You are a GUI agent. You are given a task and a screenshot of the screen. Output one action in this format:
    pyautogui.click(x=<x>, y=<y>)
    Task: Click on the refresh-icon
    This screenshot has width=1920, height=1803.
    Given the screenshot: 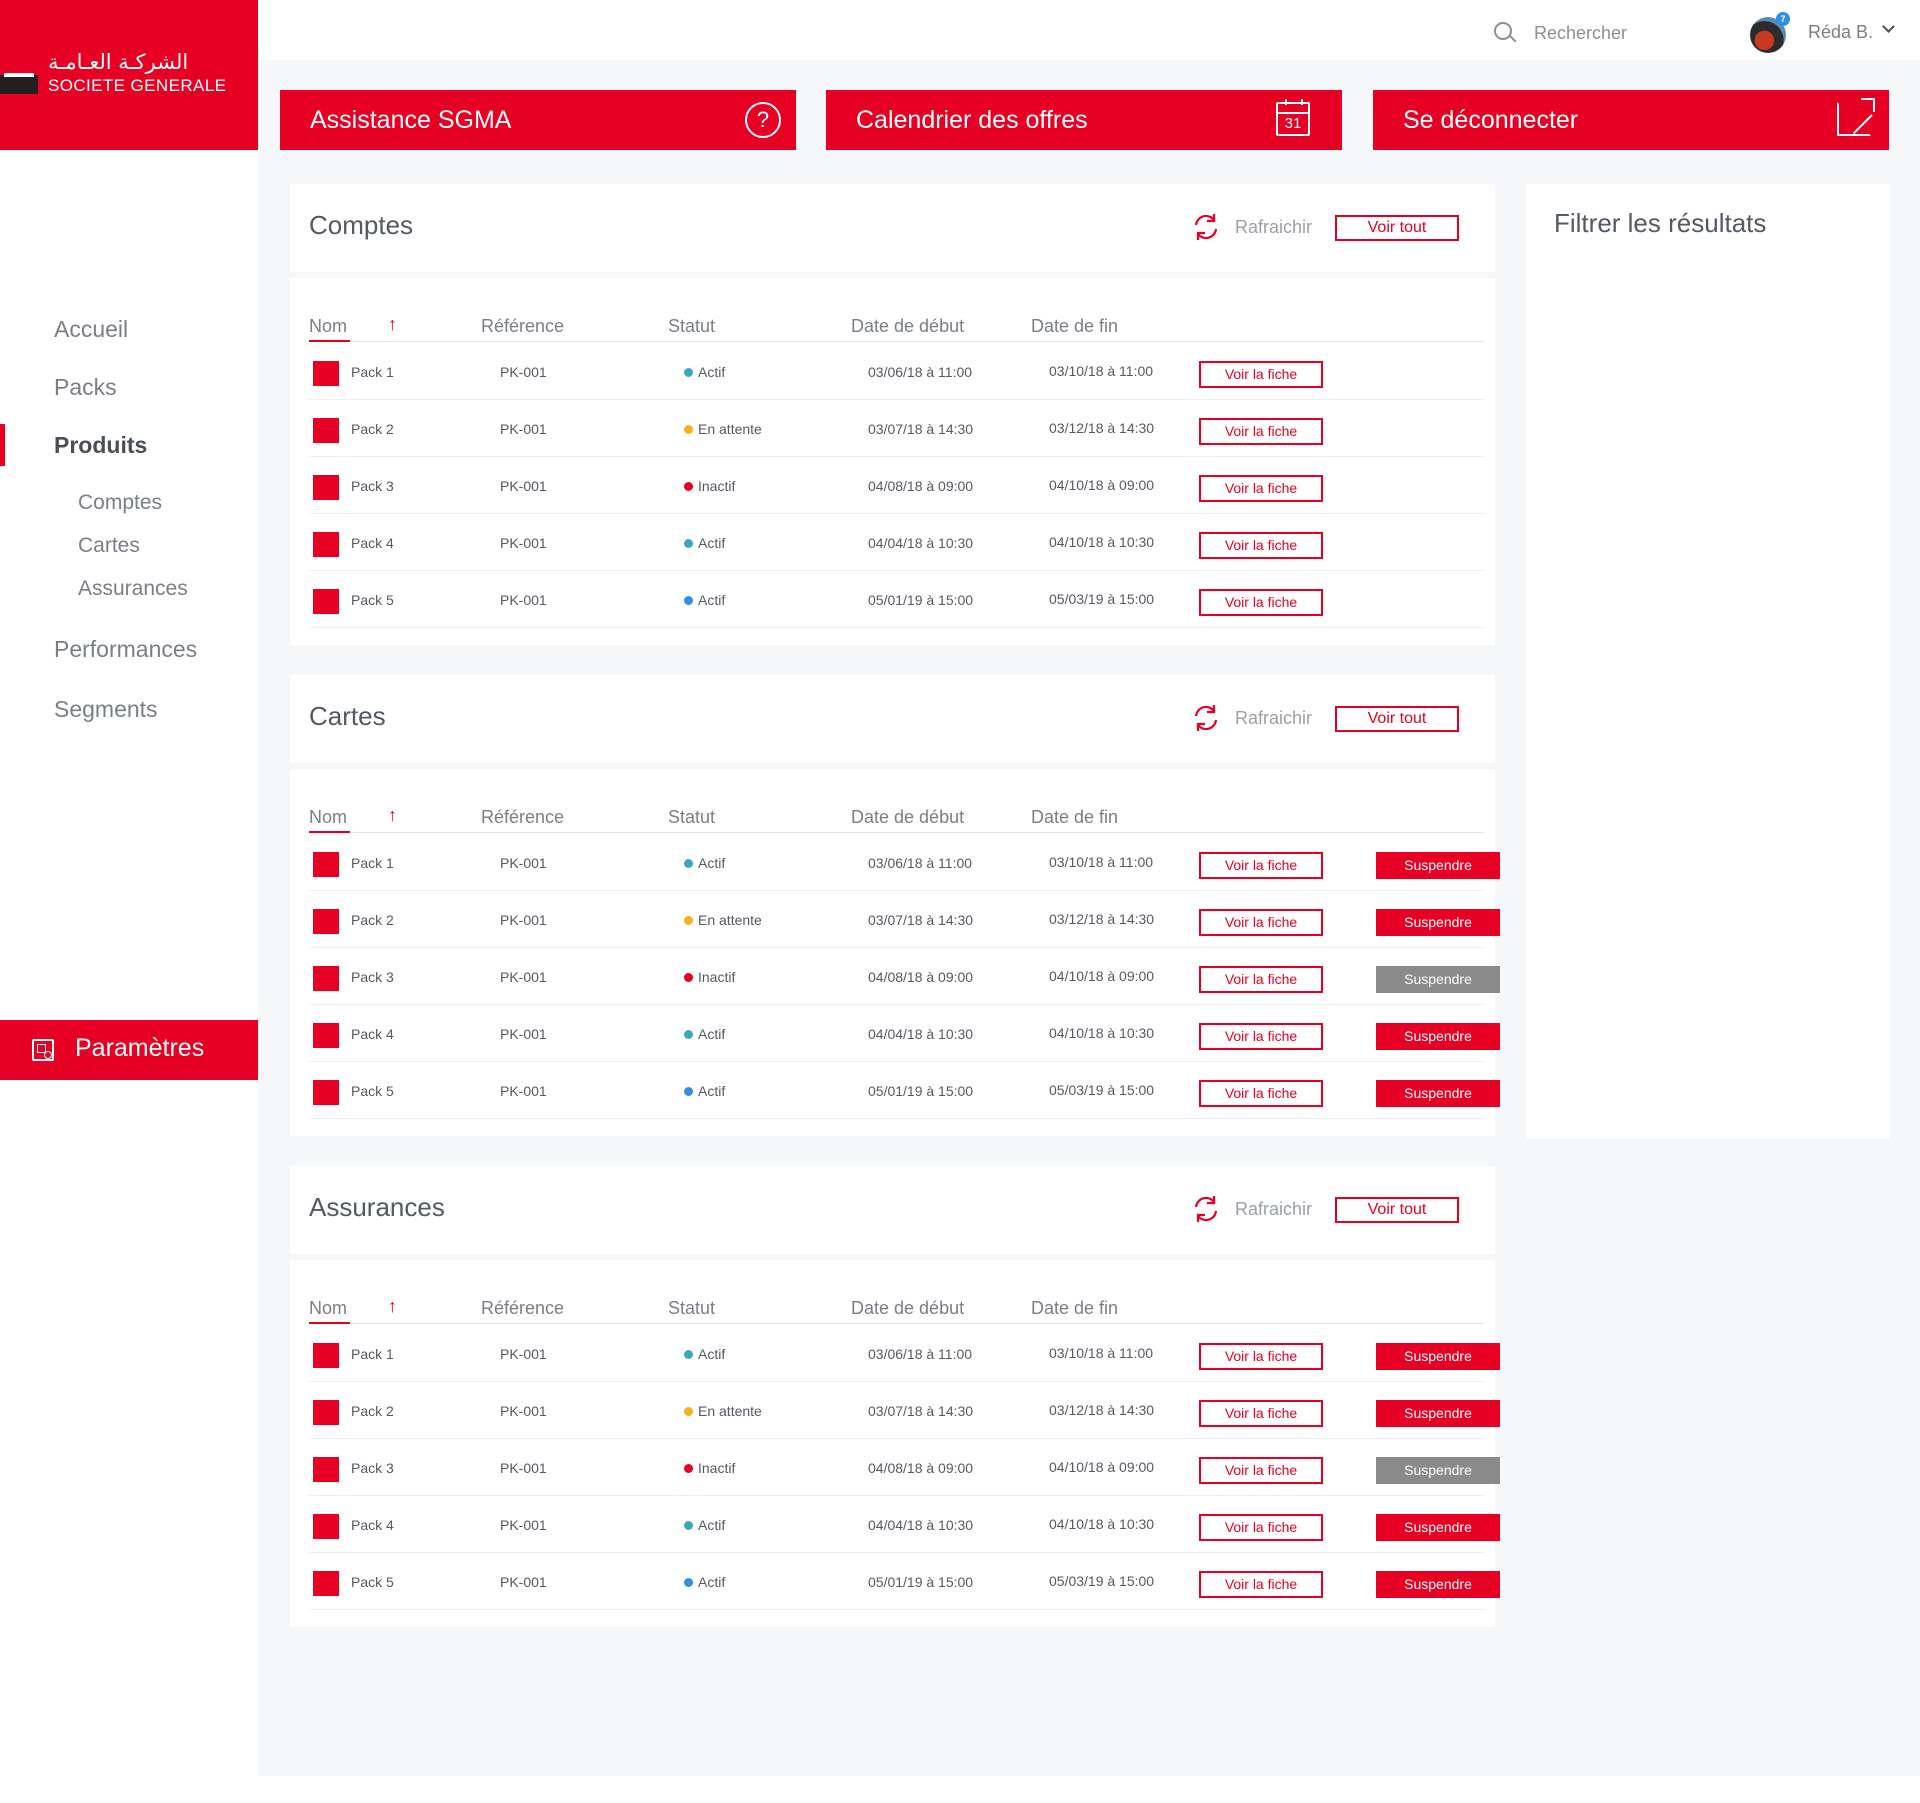 What is the action you would take?
    pyautogui.click(x=1206, y=227)
    